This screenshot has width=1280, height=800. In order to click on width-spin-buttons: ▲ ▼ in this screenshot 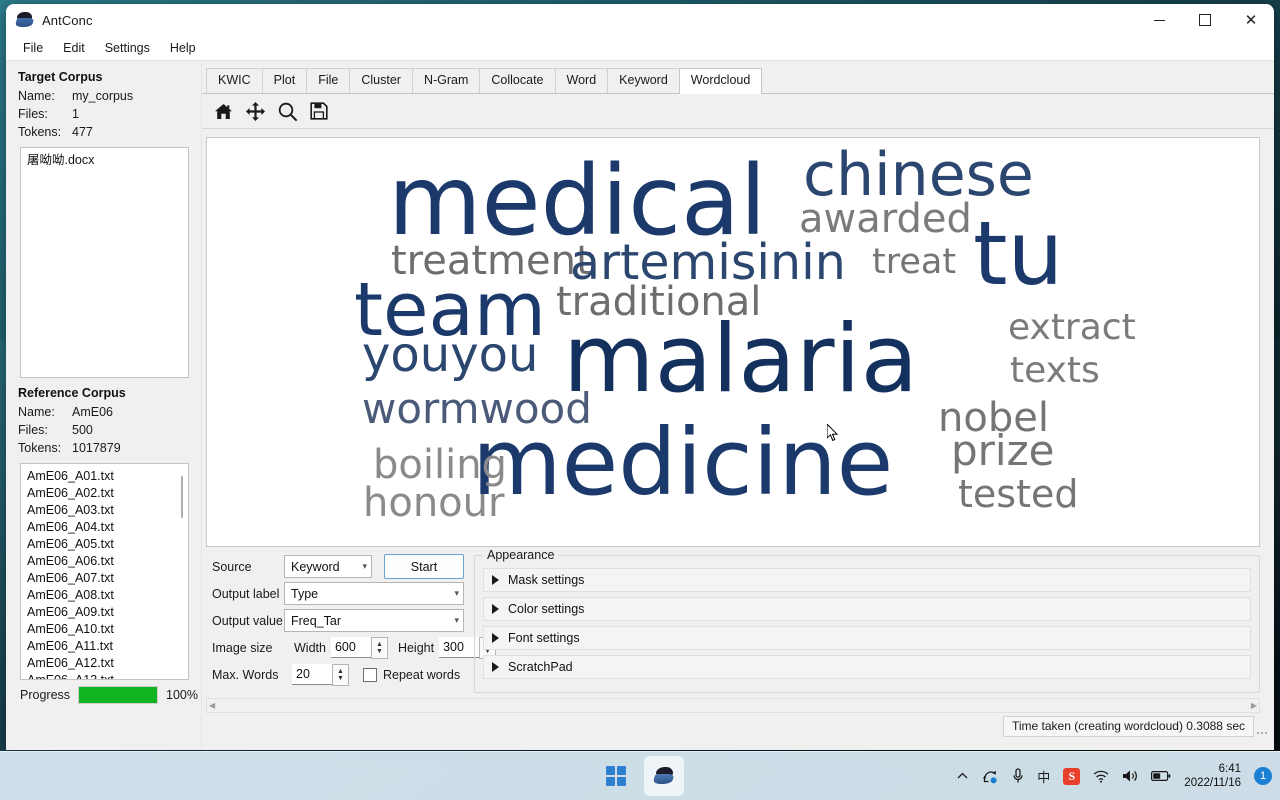, I will do `click(379, 647)`.